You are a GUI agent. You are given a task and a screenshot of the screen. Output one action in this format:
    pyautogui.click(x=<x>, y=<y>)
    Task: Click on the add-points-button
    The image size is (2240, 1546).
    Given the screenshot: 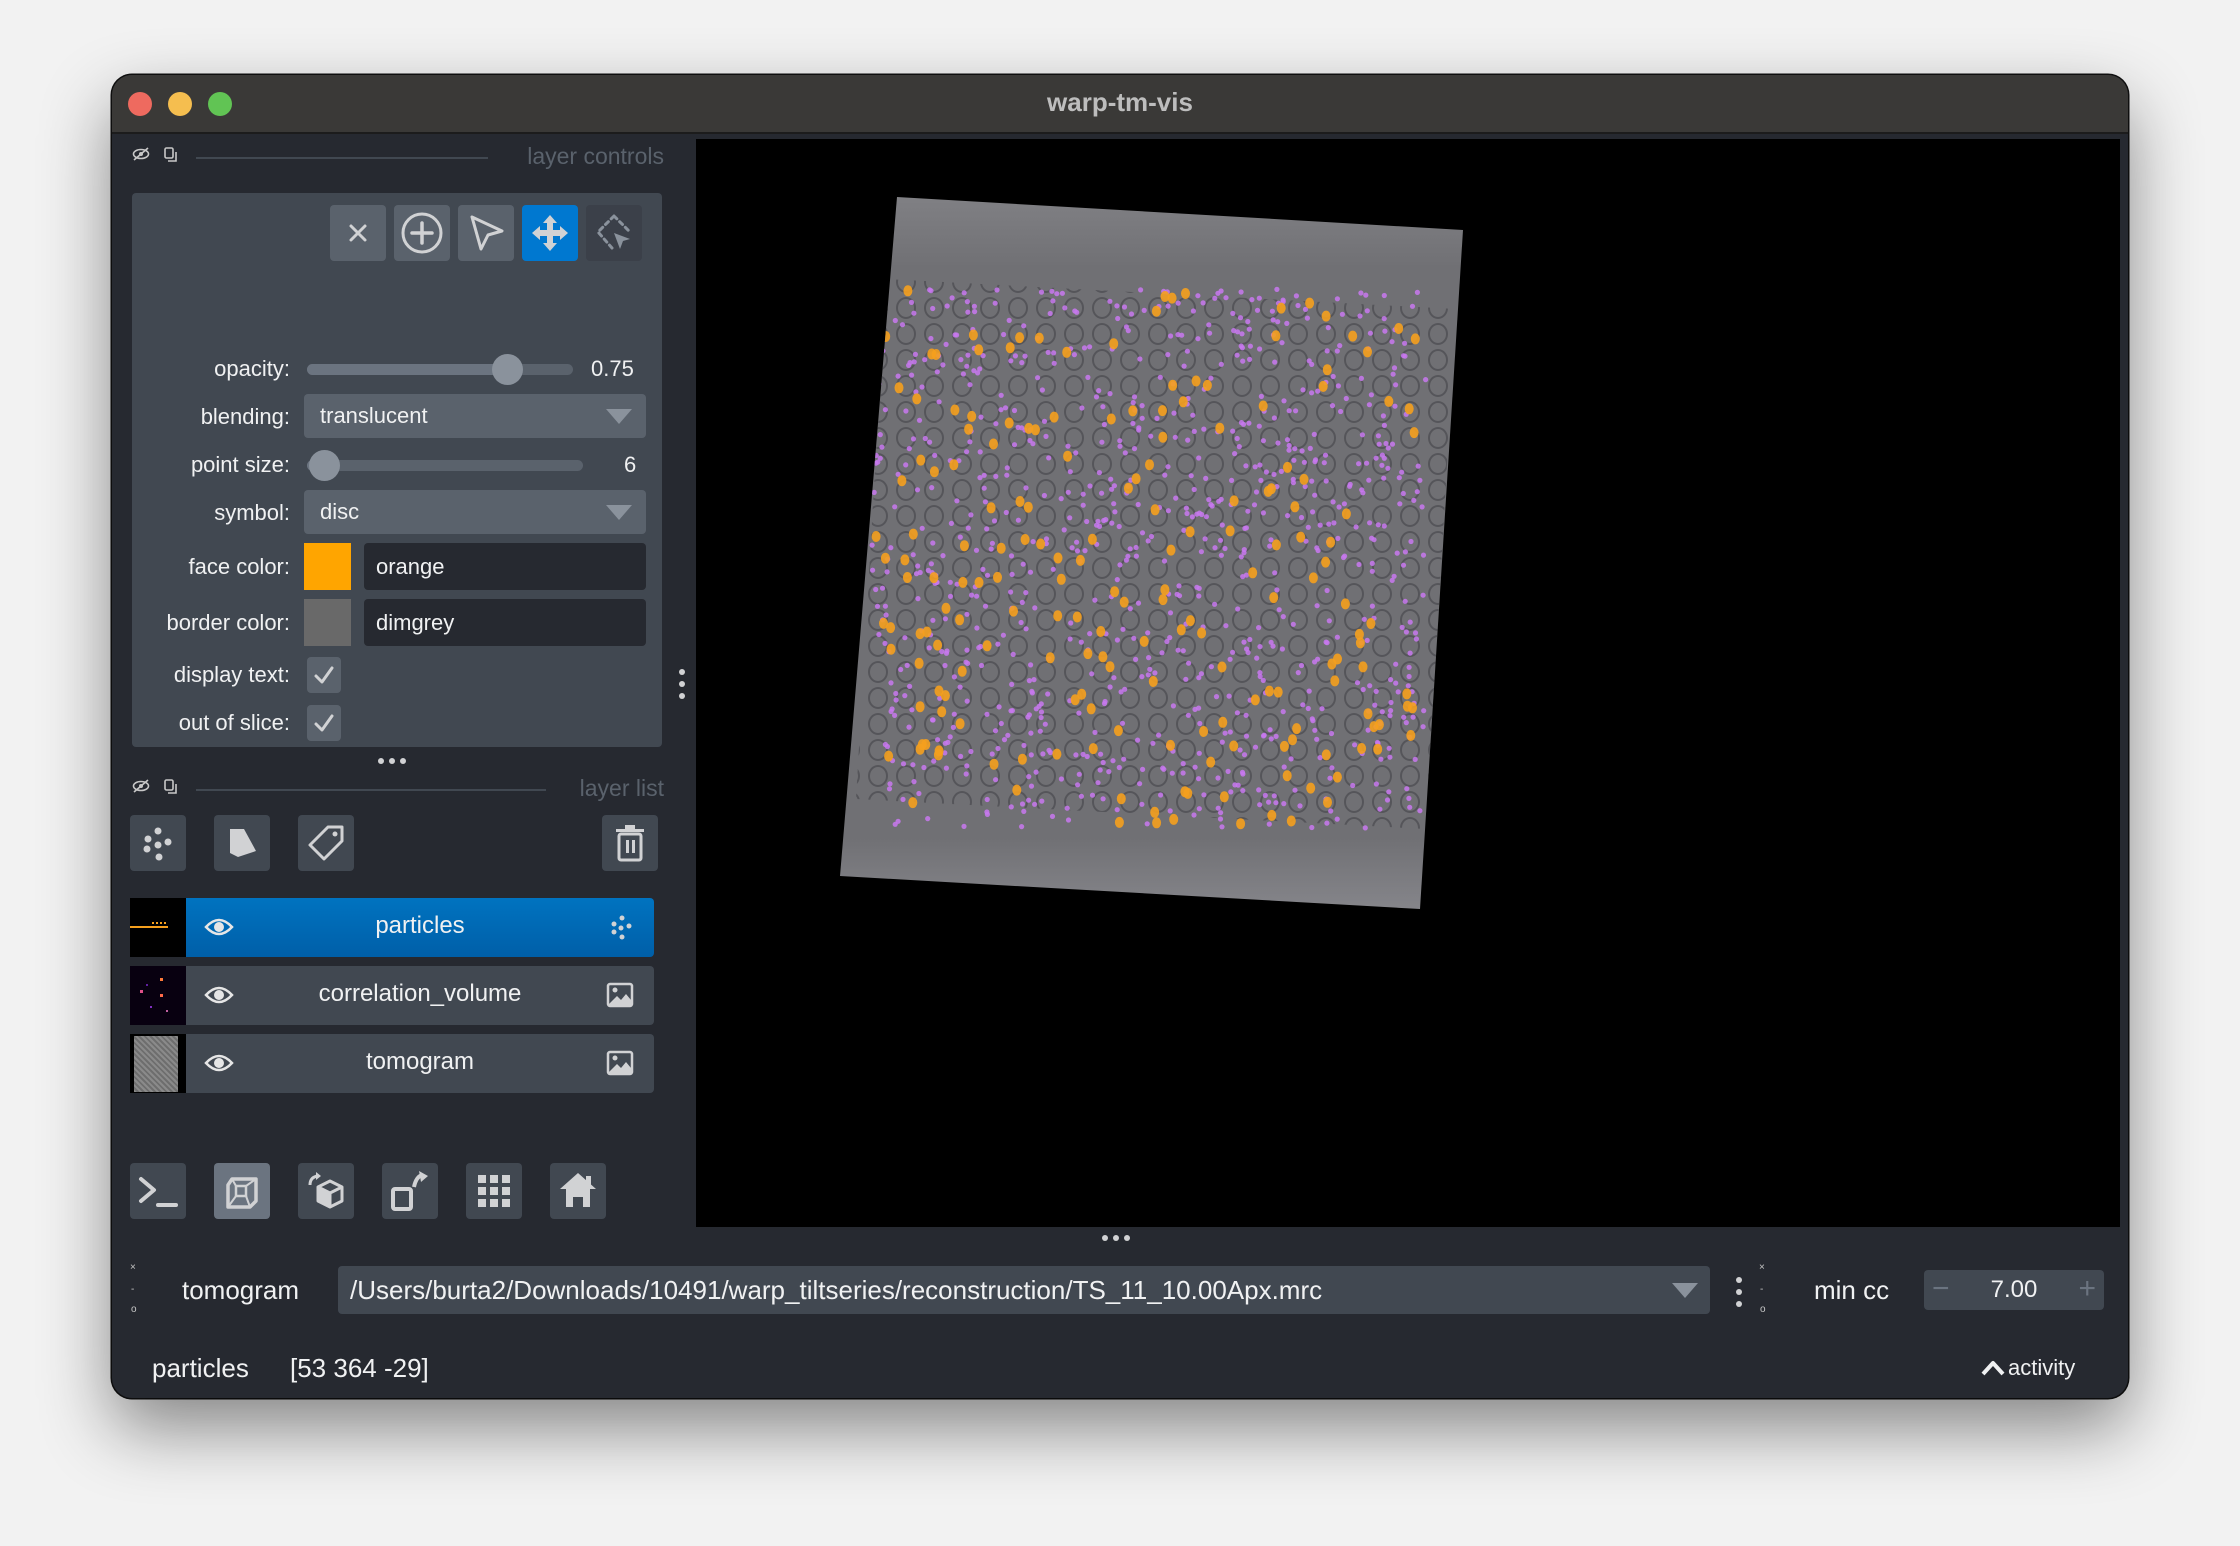 What is the action you would take?
    pyautogui.click(x=422, y=233)
    